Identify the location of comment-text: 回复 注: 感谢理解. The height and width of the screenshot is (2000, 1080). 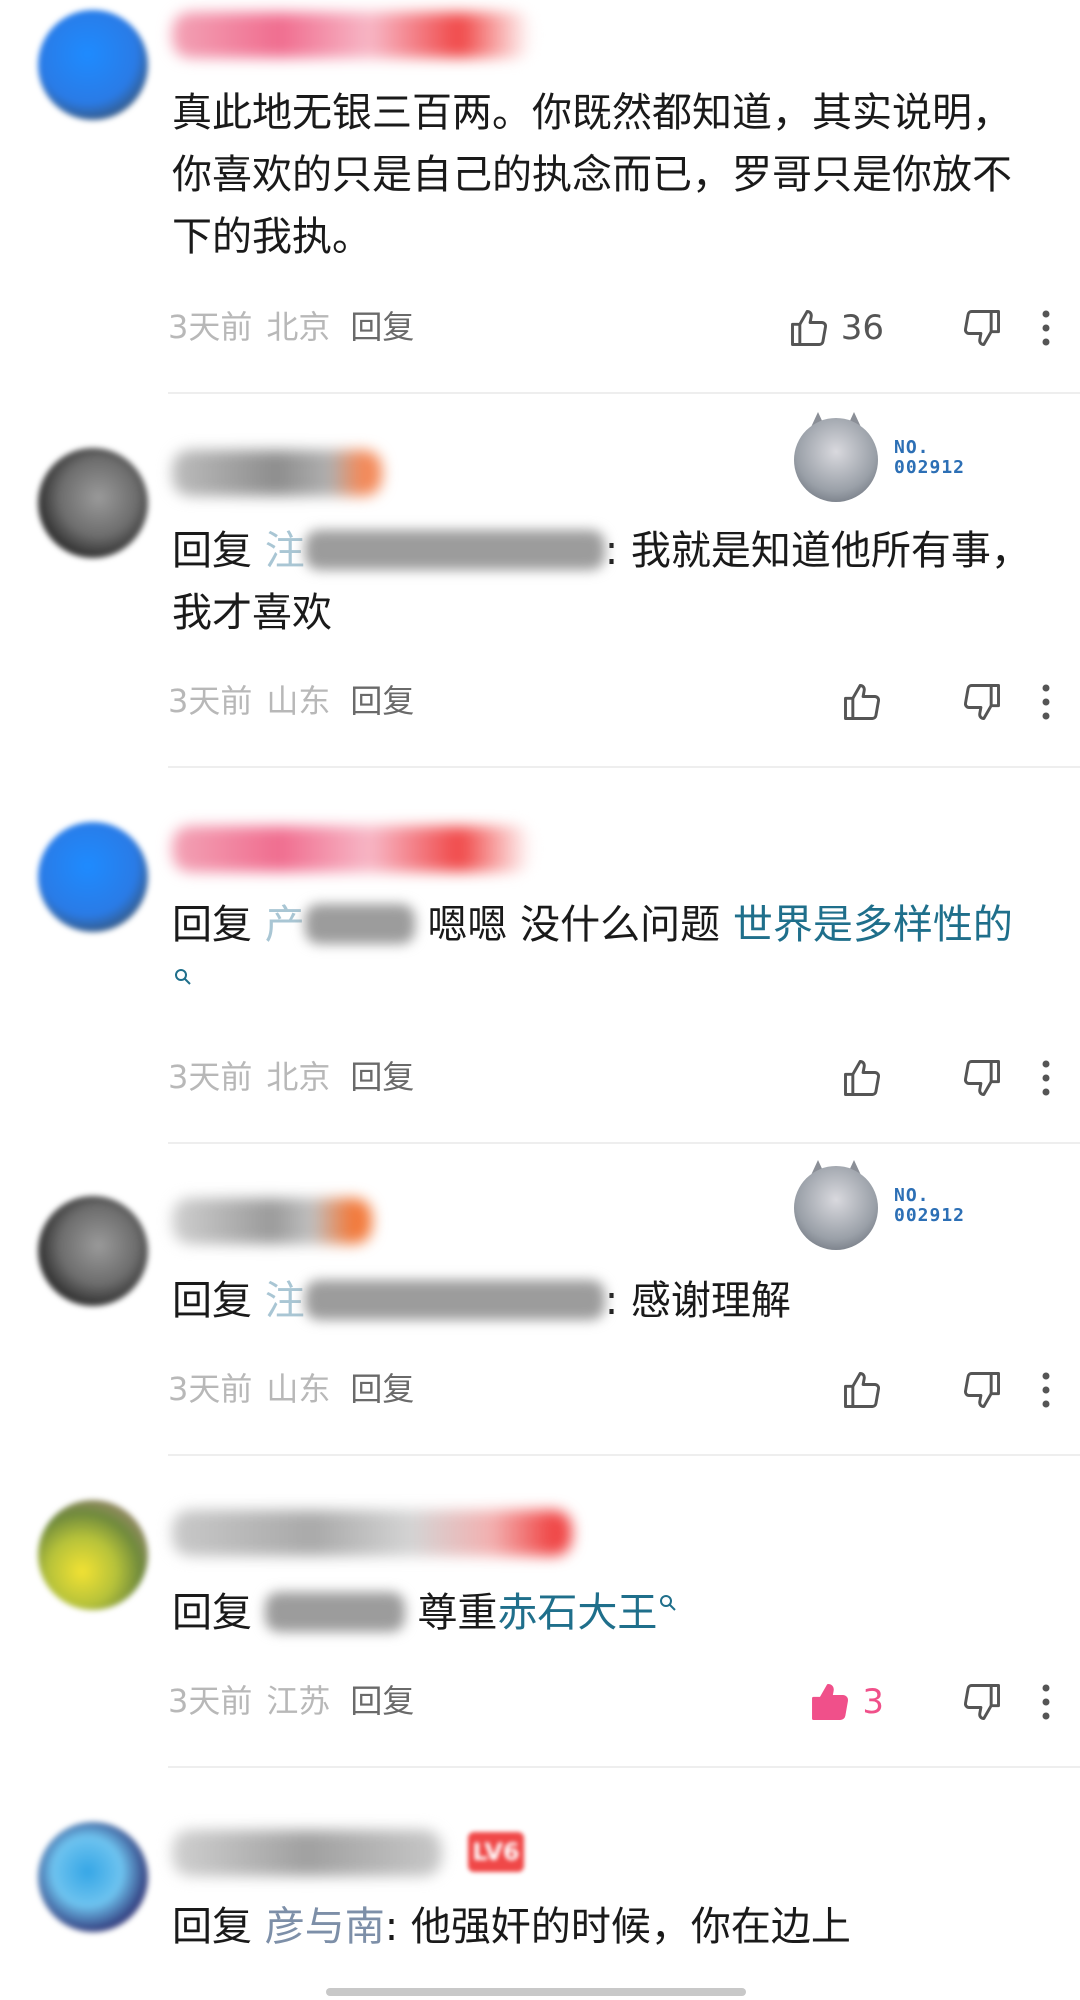
(481, 1301).